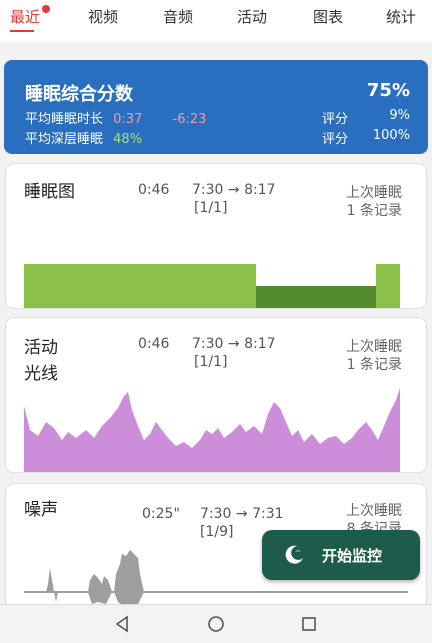 This screenshot has width=432, height=643. Describe the element at coordinates (178, 17) in the screenshot. I see `tab-audio: 音频` at that location.